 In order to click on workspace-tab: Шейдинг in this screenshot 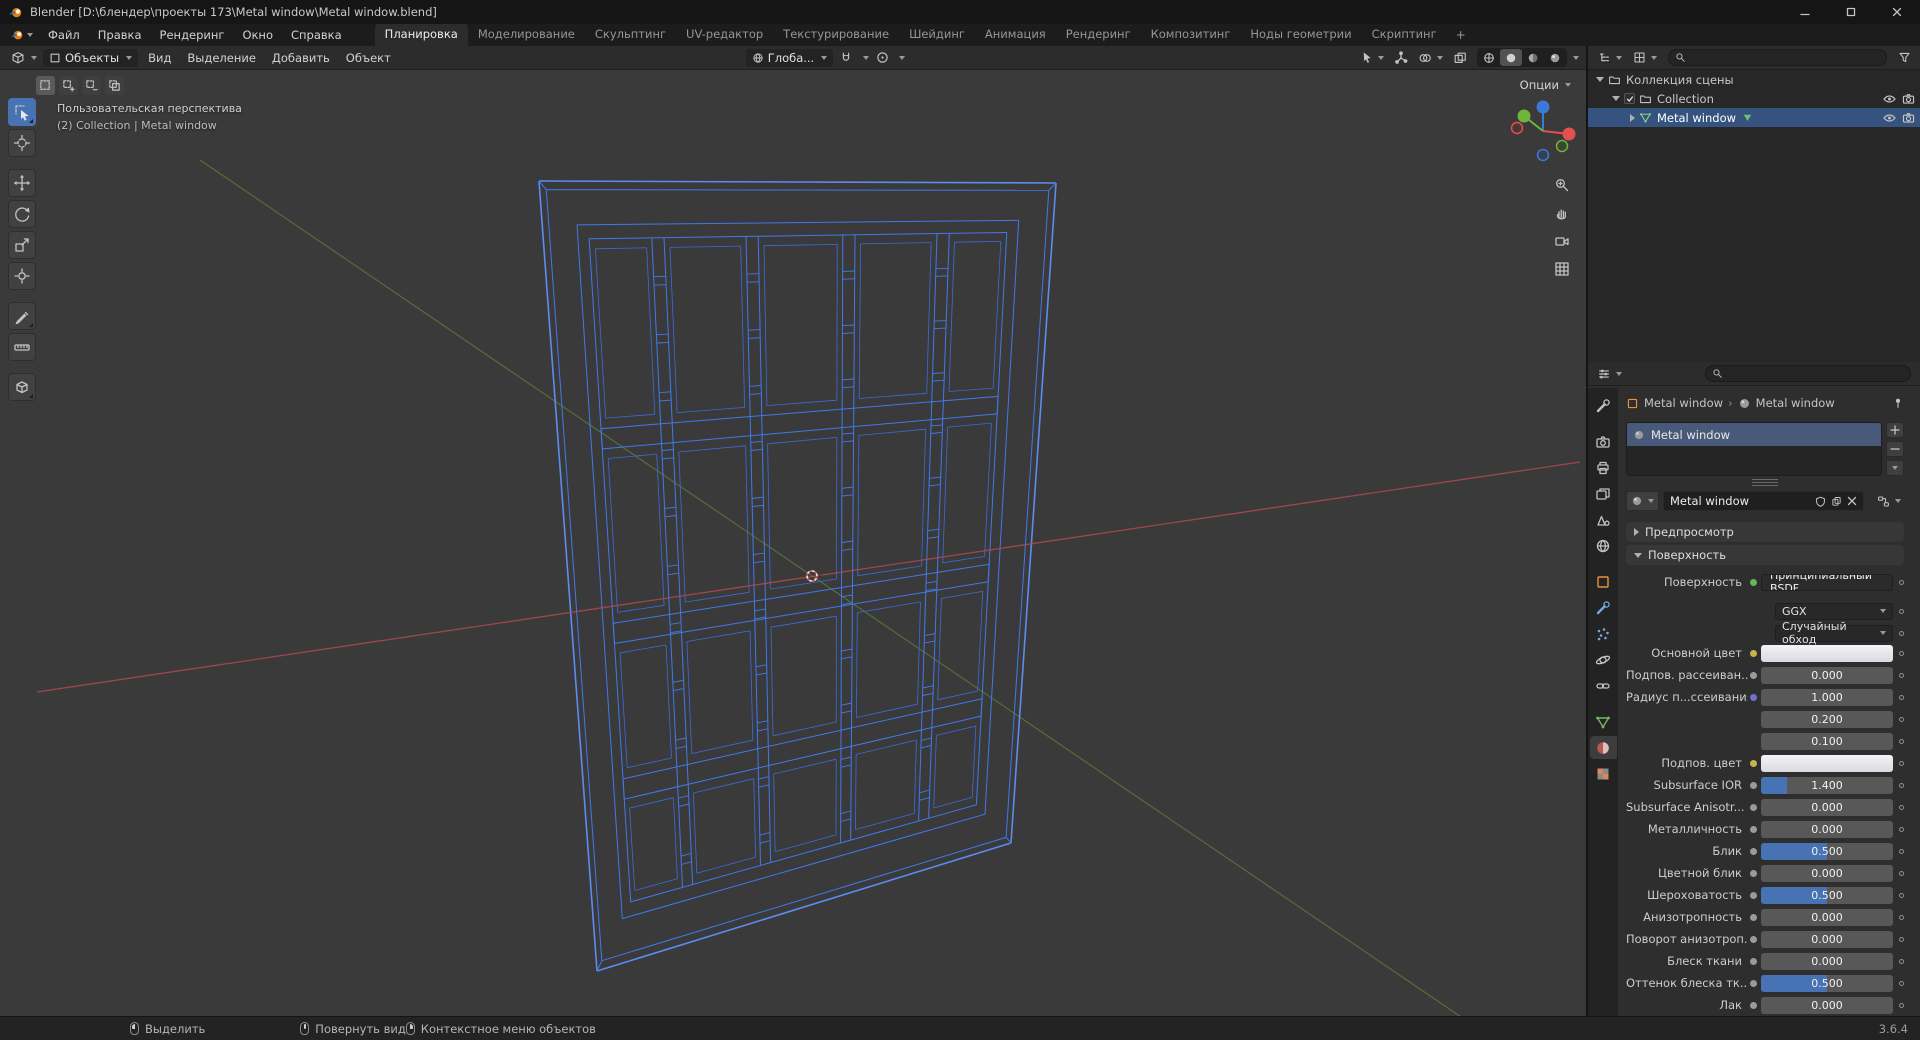, I will do `click(937, 35)`.